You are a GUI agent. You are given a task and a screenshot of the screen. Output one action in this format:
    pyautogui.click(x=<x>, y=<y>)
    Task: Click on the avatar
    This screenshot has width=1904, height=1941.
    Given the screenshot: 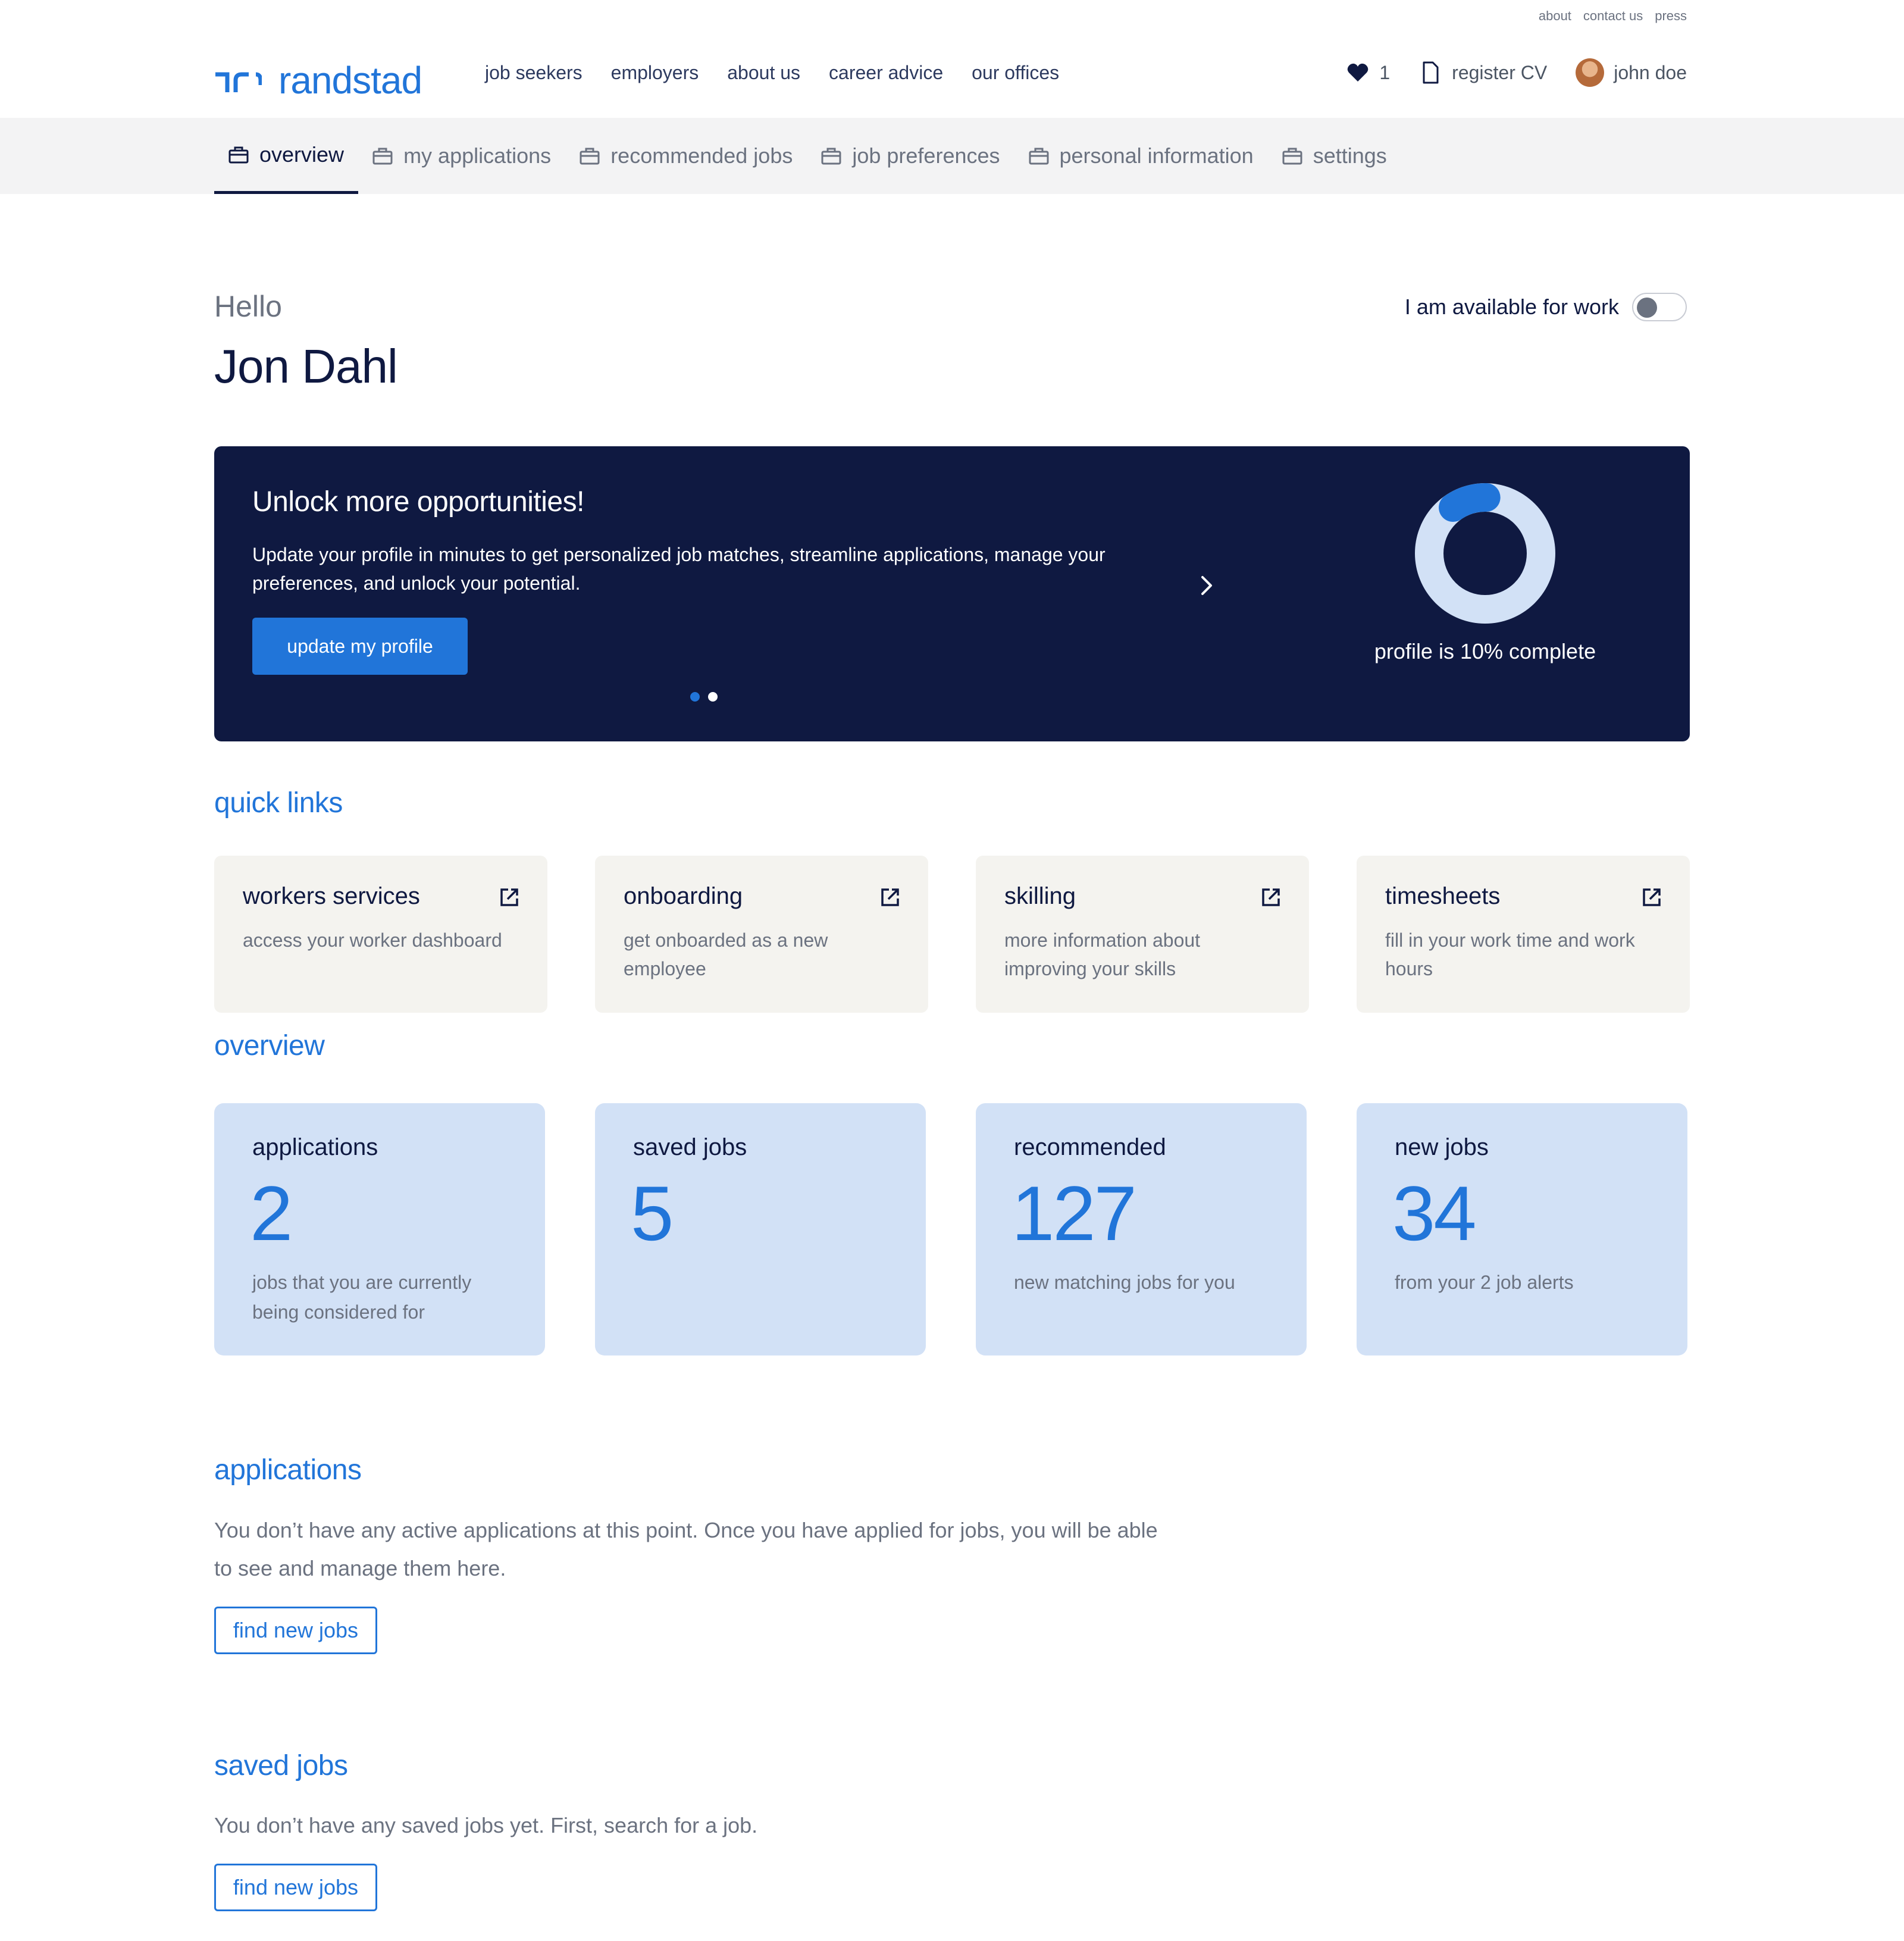 What is the action you would take?
    pyautogui.click(x=1590, y=72)
    